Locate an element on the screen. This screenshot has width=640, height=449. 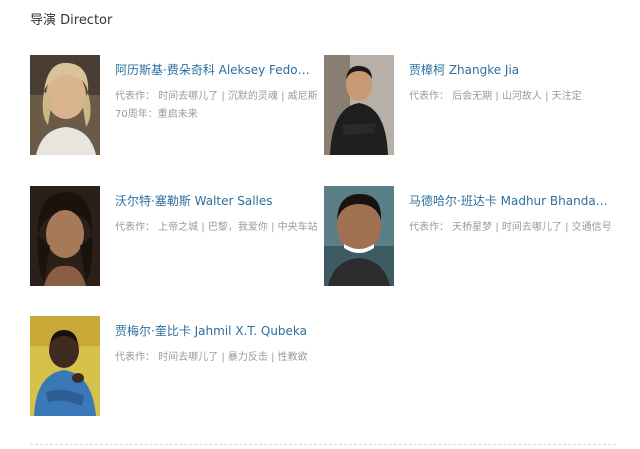
director-name: 沃尔特·塞勒斯 Walter Salles is located at coordinates (220, 201).